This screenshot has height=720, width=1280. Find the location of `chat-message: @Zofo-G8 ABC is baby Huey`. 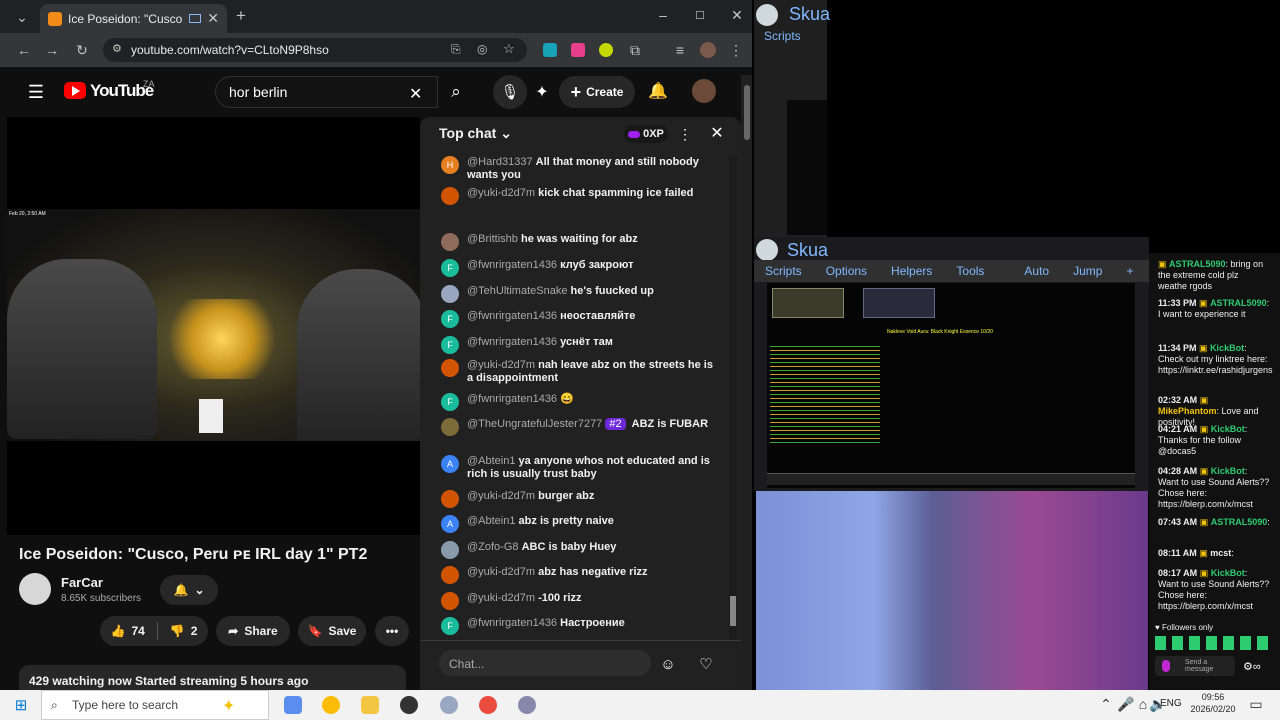

chat-message: @Zofo-G8 ABC is baby Huey is located at coordinates (582, 550).